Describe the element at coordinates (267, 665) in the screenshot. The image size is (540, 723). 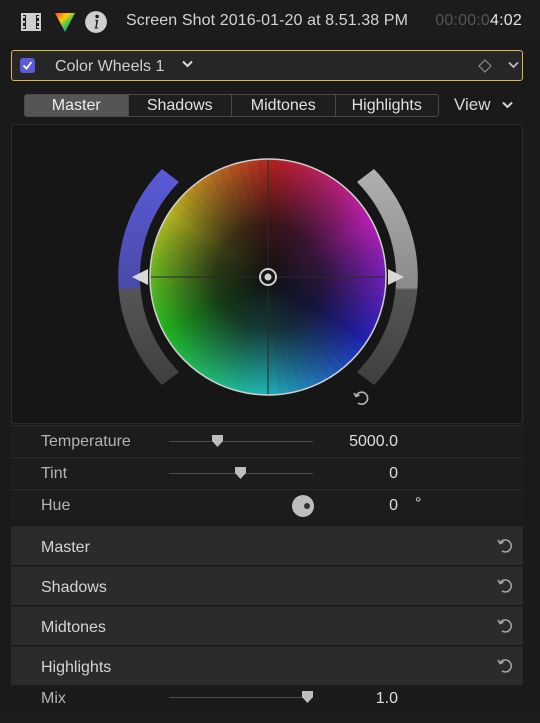
I see `section-highlights: Highlights` at that location.